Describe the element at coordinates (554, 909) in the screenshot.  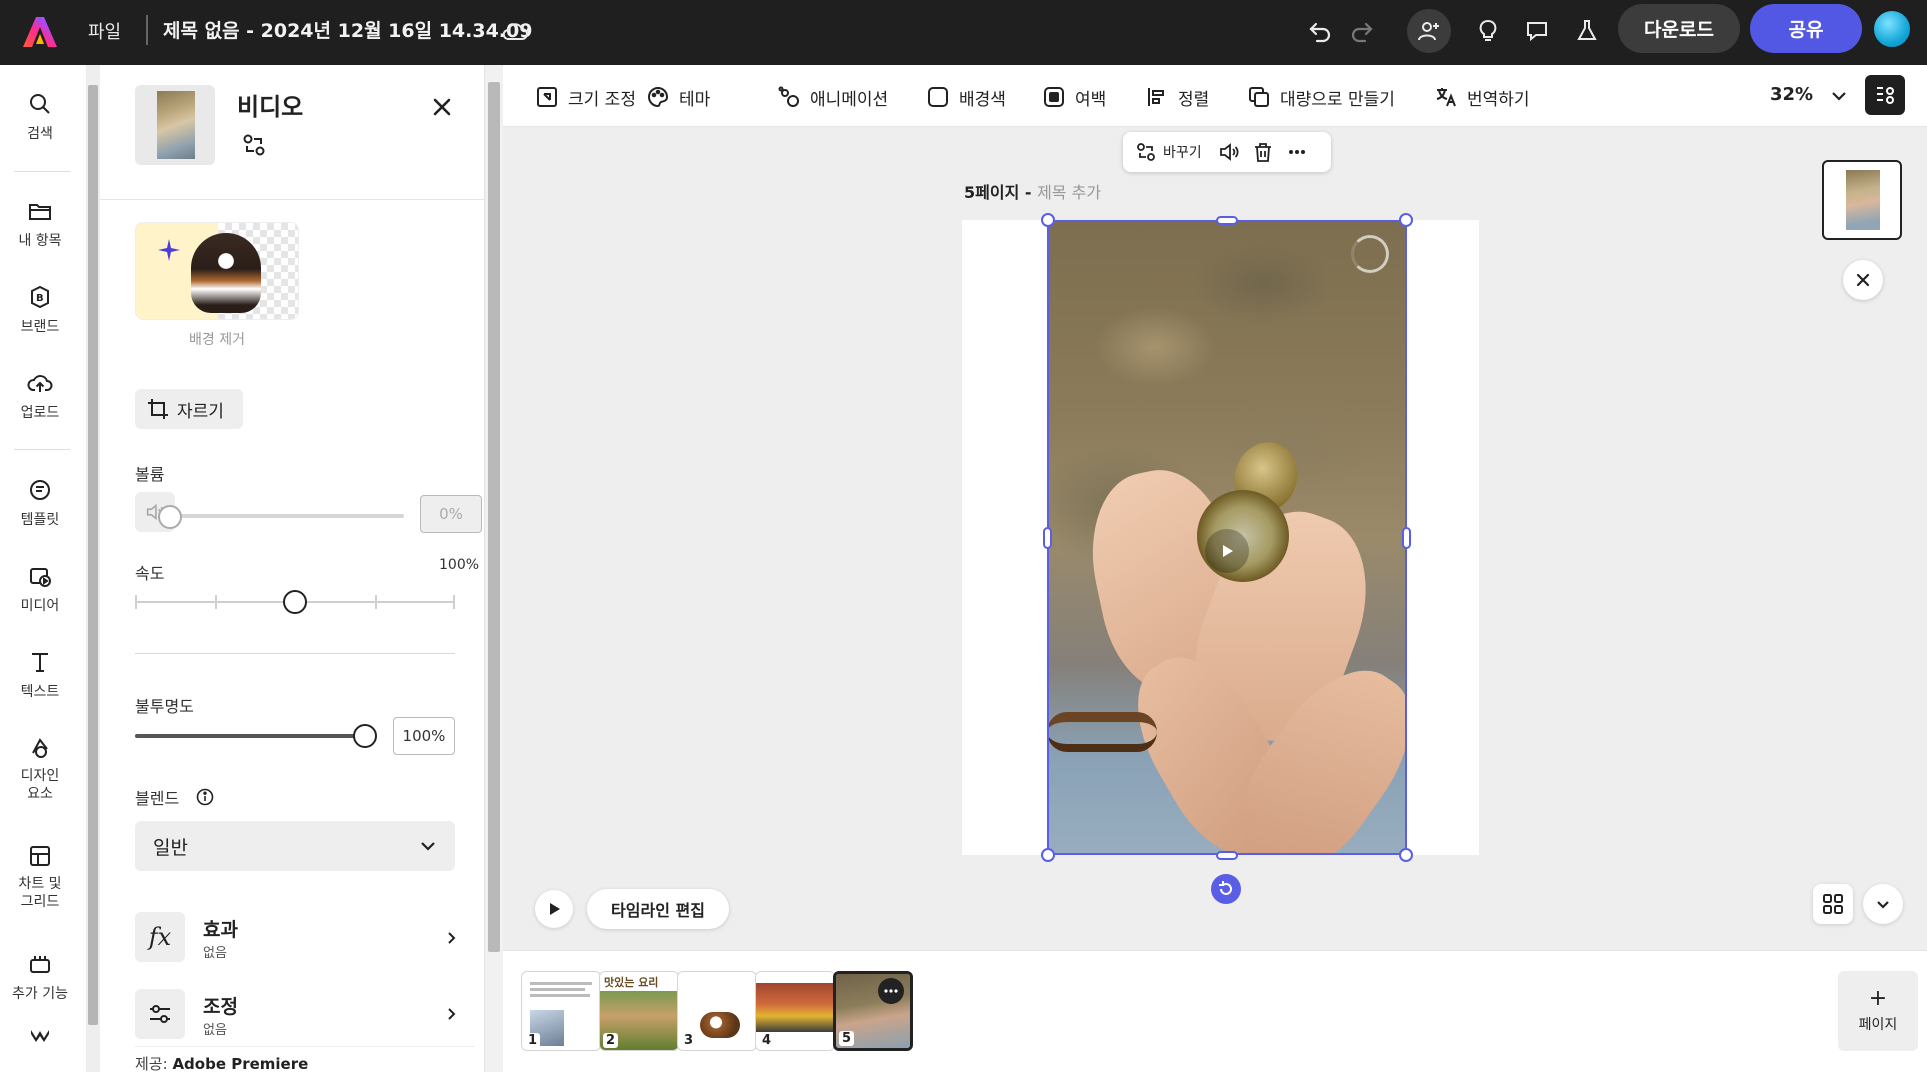
I see `play-button` at that location.